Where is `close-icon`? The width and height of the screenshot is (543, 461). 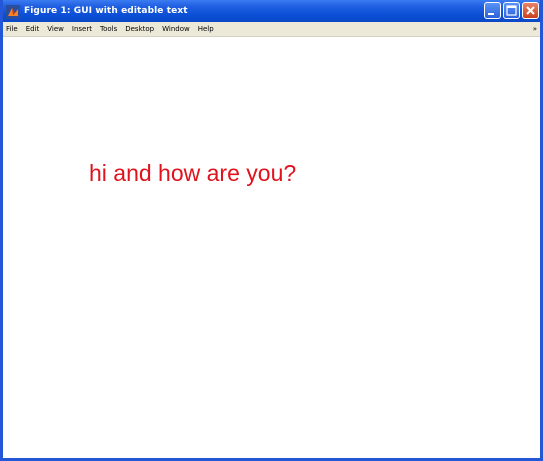 close-icon is located at coordinates (530, 10).